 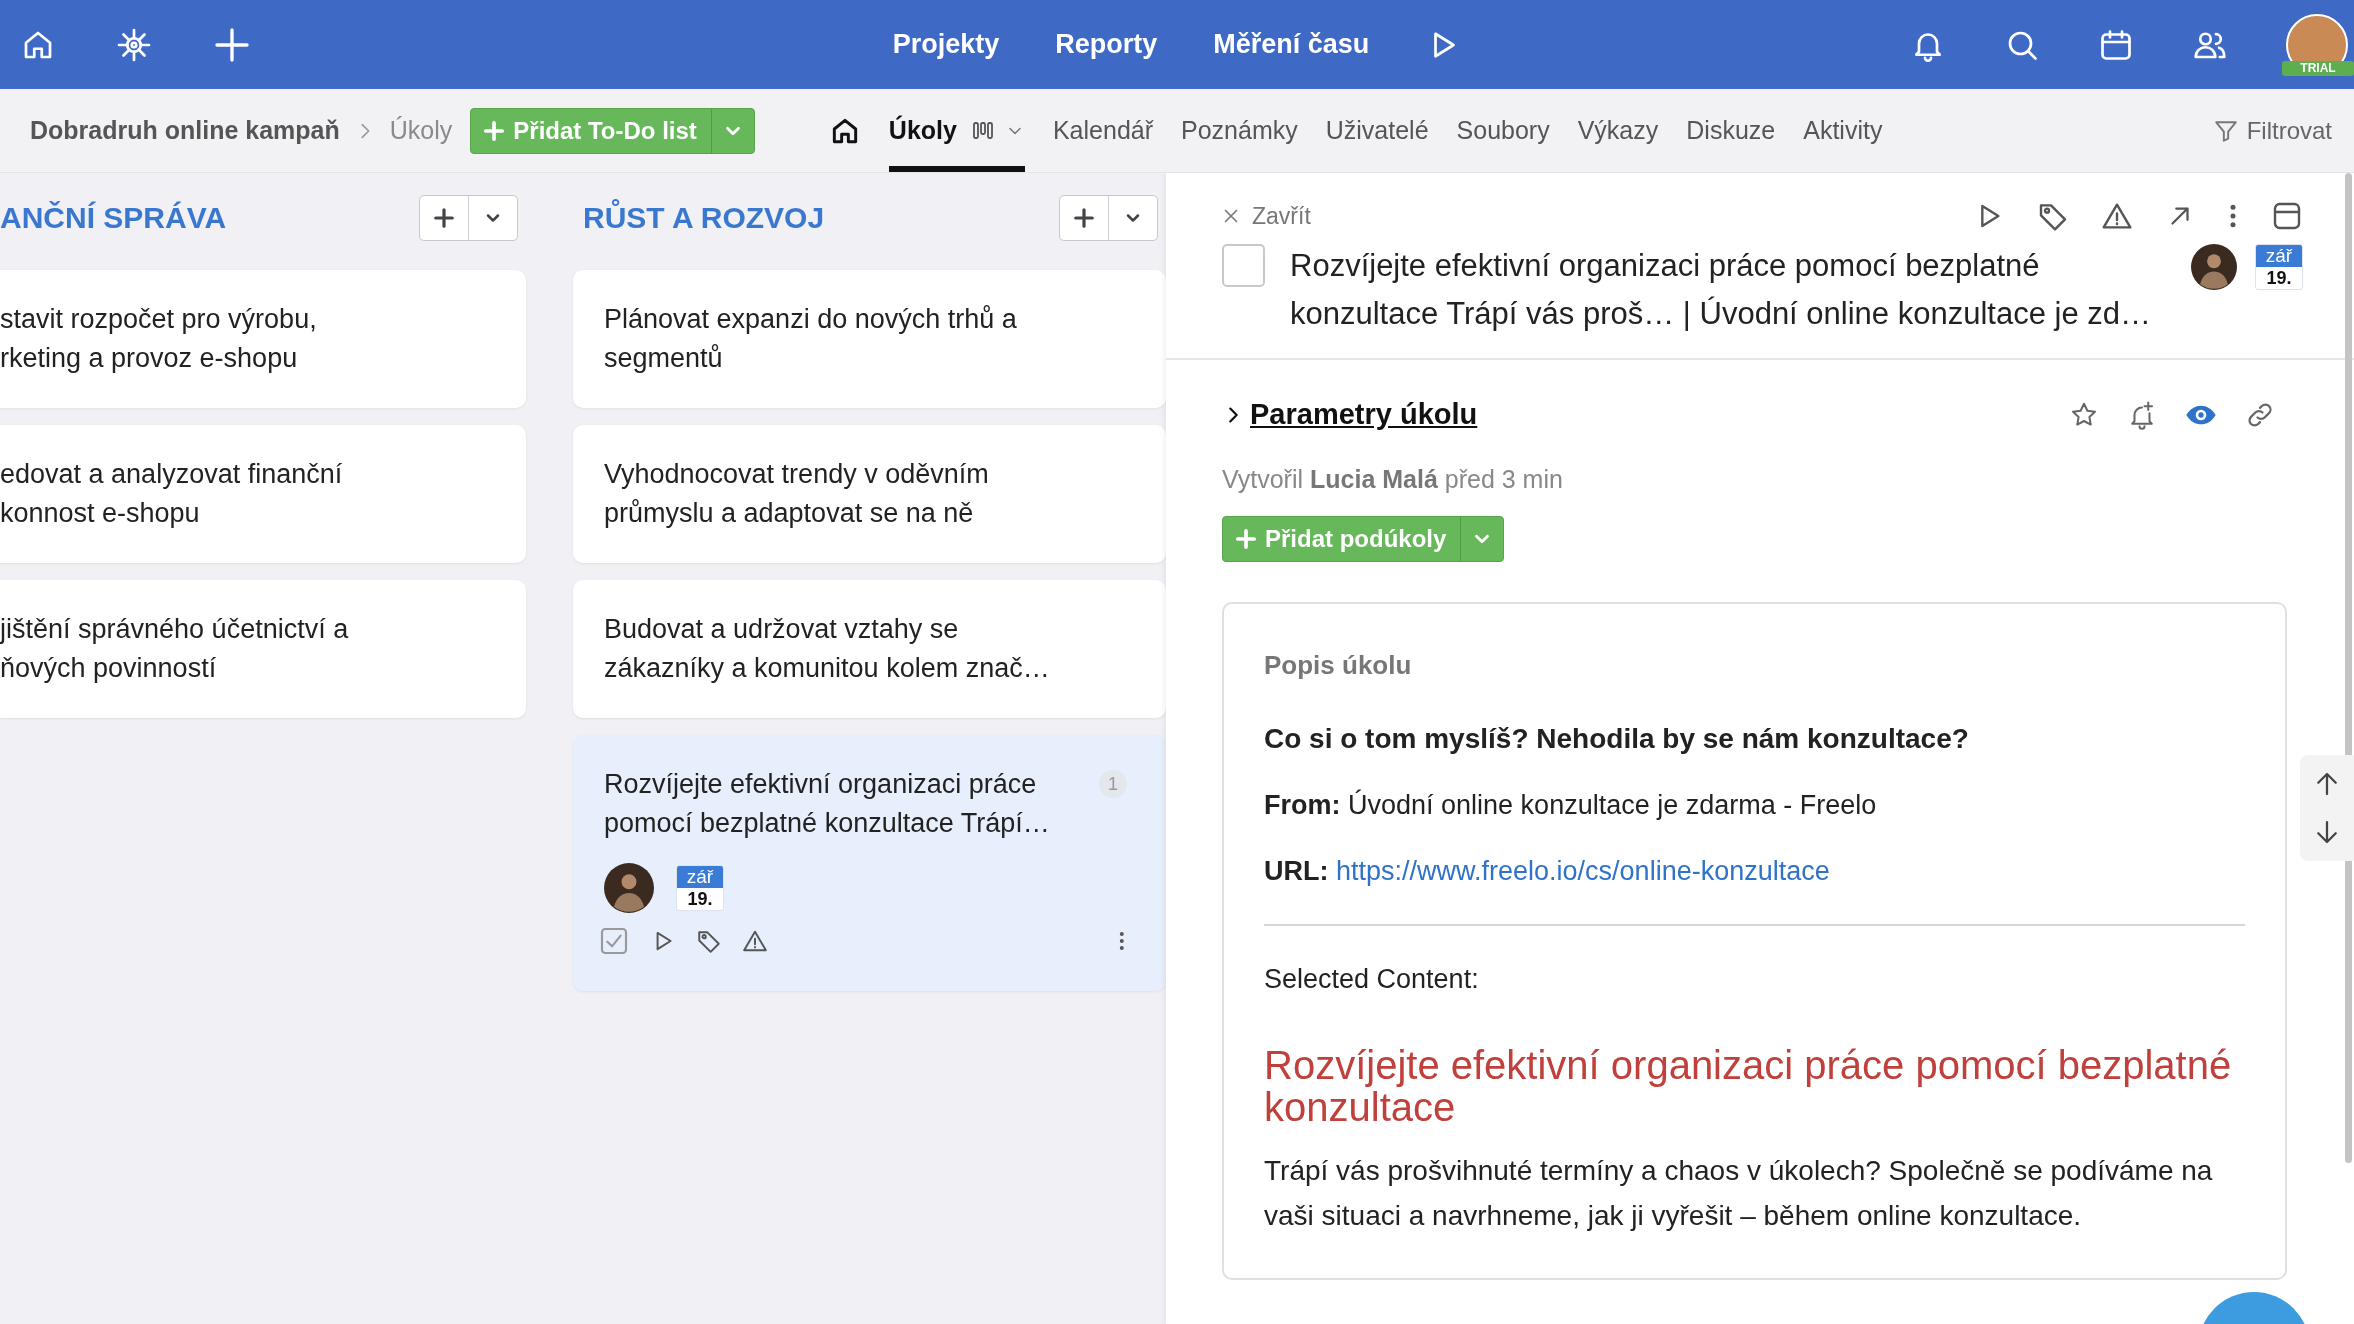 What do you see at coordinates (1617, 739) in the screenshot?
I see `description-question: Co si o tom myslíš? Nehodila by se nám konzultace?` at bounding box center [1617, 739].